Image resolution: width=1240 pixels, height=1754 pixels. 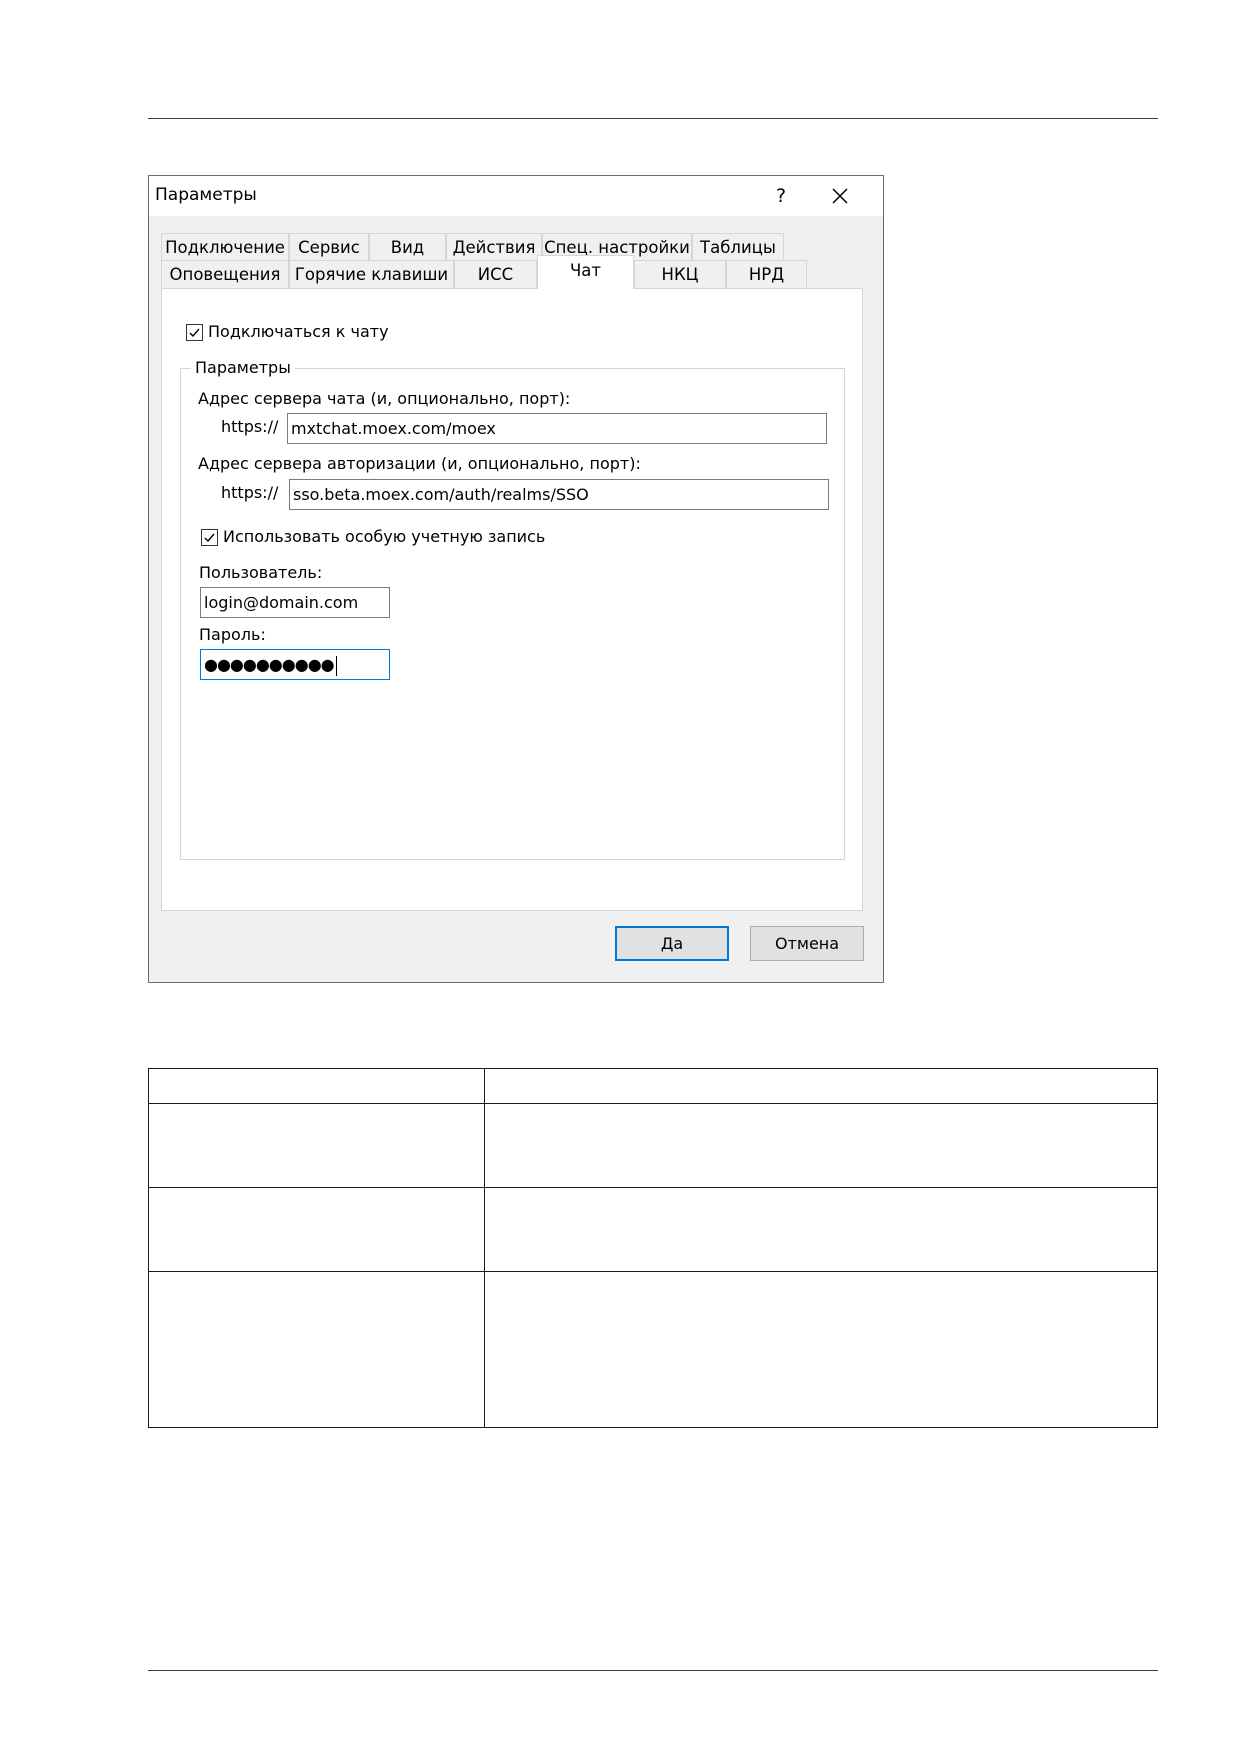 I want to click on parameters-group-title: Параметры, so click(x=243, y=367).